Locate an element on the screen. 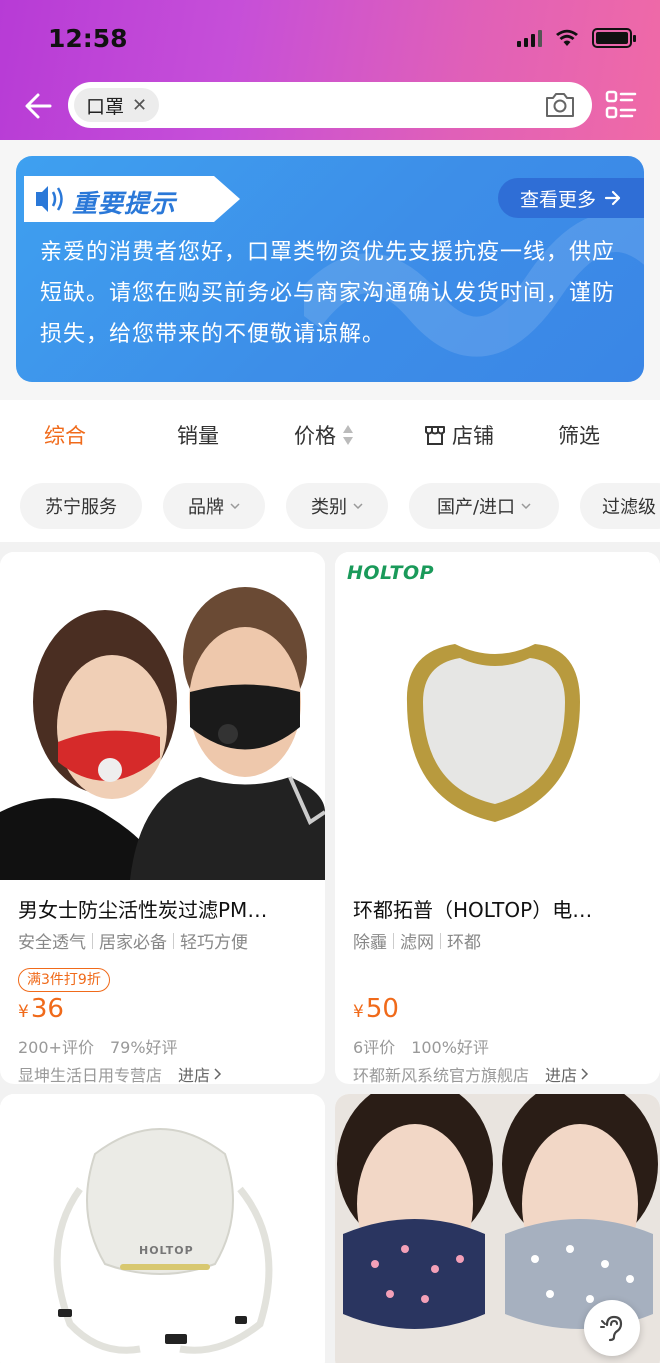 This screenshot has width=660, height=1363. price-value: 50 is located at coordinates (382, 1009).